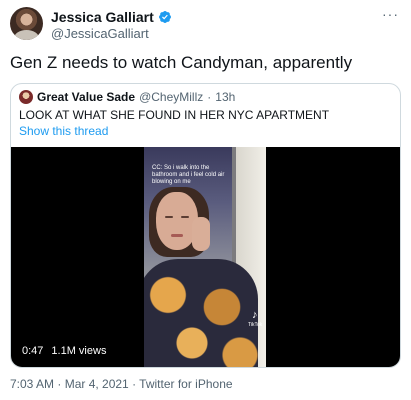 Image resolution: width=411 pixels, height=400 pixels. What do you see at coordinates (63, 131) in the screenshot?
I see `show-thread-link: Show this thread` at bounding box center [63, 131].